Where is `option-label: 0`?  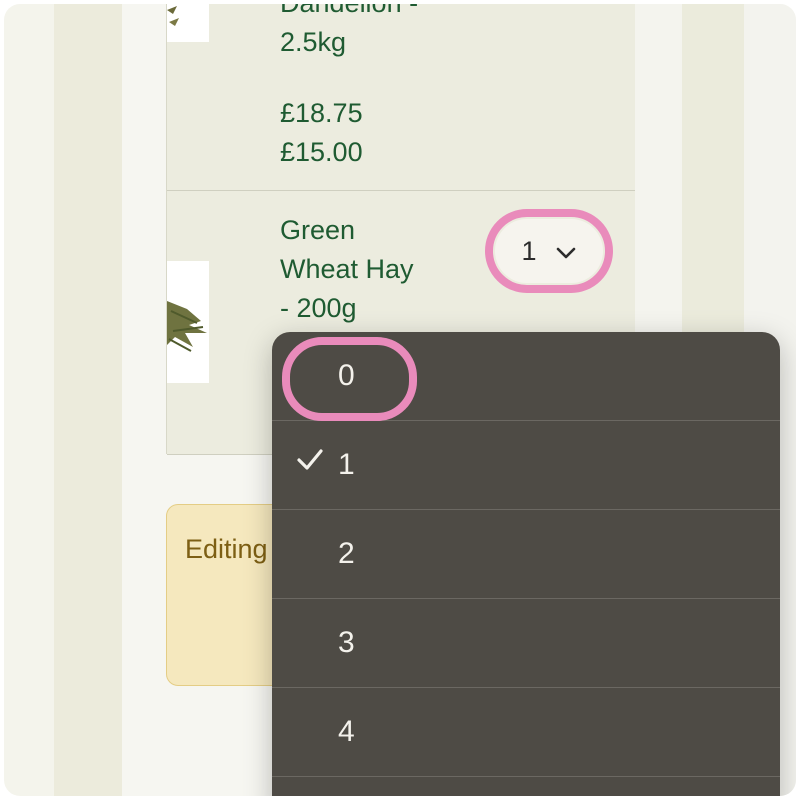
option-label: 0 is located at coordinates (346, 375).